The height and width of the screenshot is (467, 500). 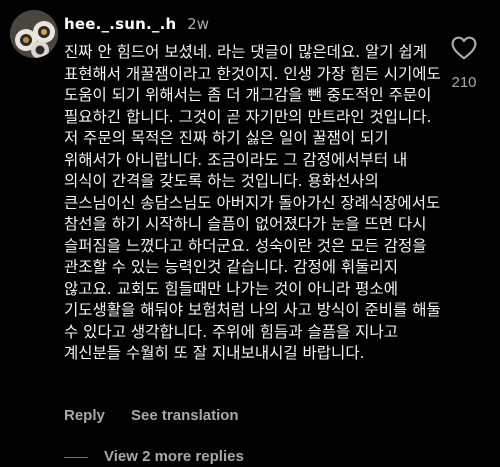 I want to click on avatar-image, so click(x=34, y=34).